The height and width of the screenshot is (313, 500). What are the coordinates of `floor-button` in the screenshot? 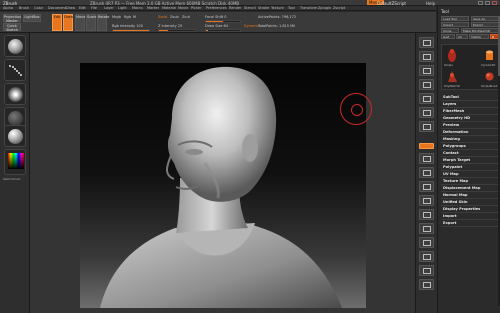 It's located at (426, 146).